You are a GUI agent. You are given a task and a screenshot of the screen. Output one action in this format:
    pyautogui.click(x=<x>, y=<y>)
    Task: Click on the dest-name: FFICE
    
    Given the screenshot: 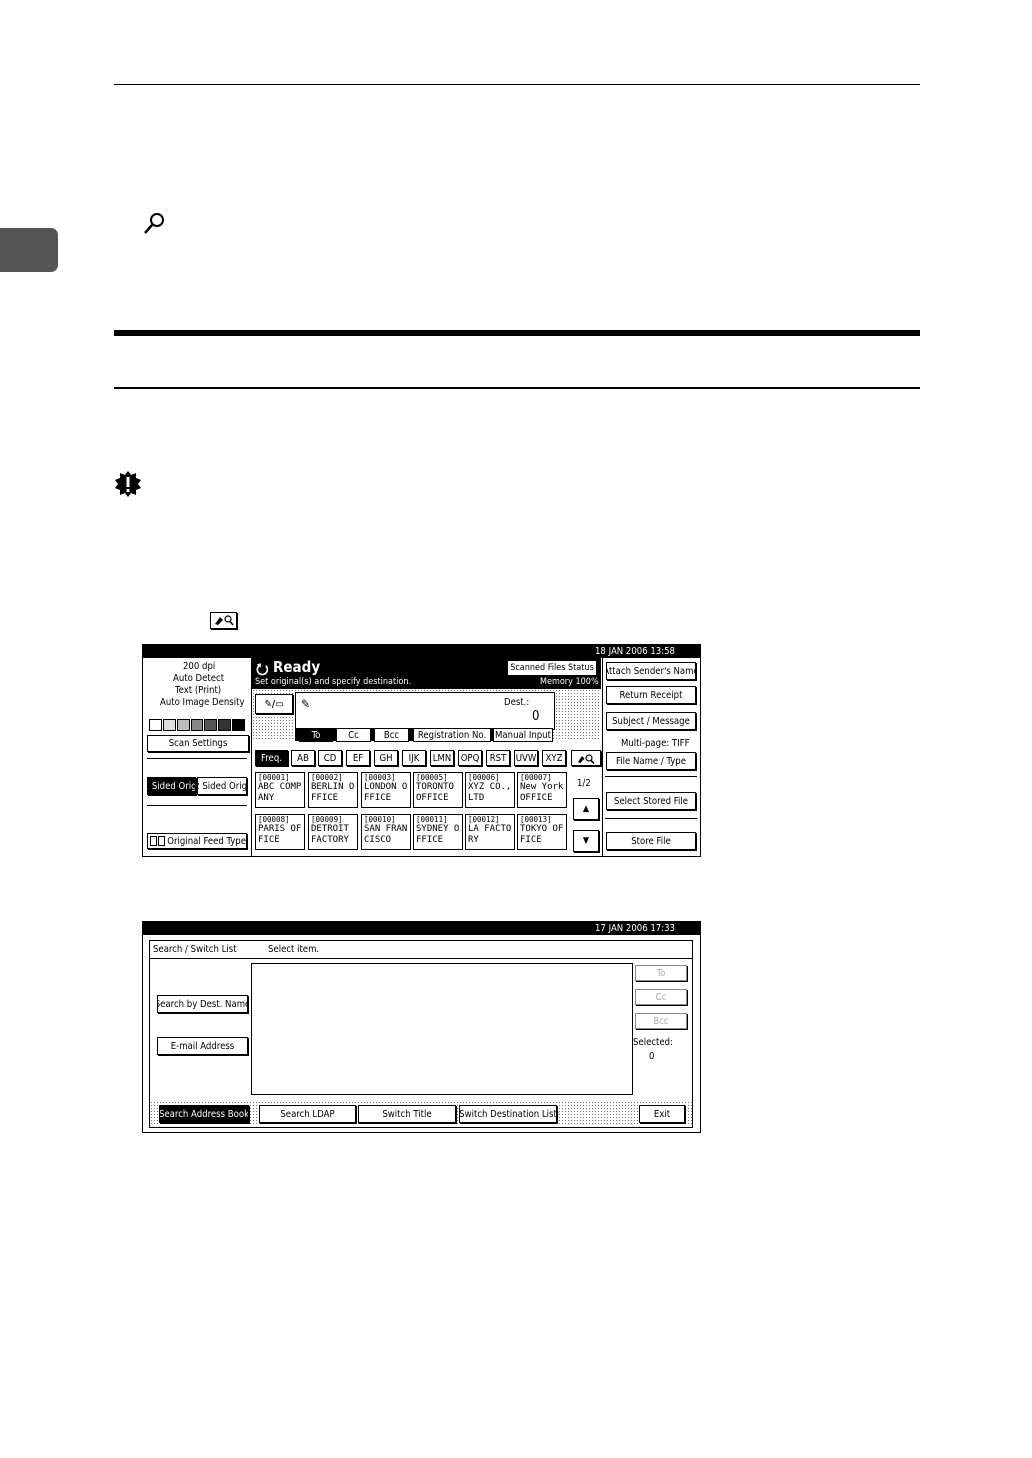 What is the action you would take?
    pyautogui.click(x=325, y=798)
    